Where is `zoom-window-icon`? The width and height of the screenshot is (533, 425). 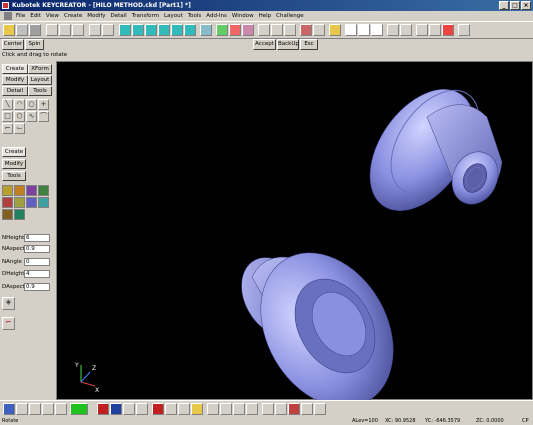 zoom-window-icon is located at coordinates (290, 30).